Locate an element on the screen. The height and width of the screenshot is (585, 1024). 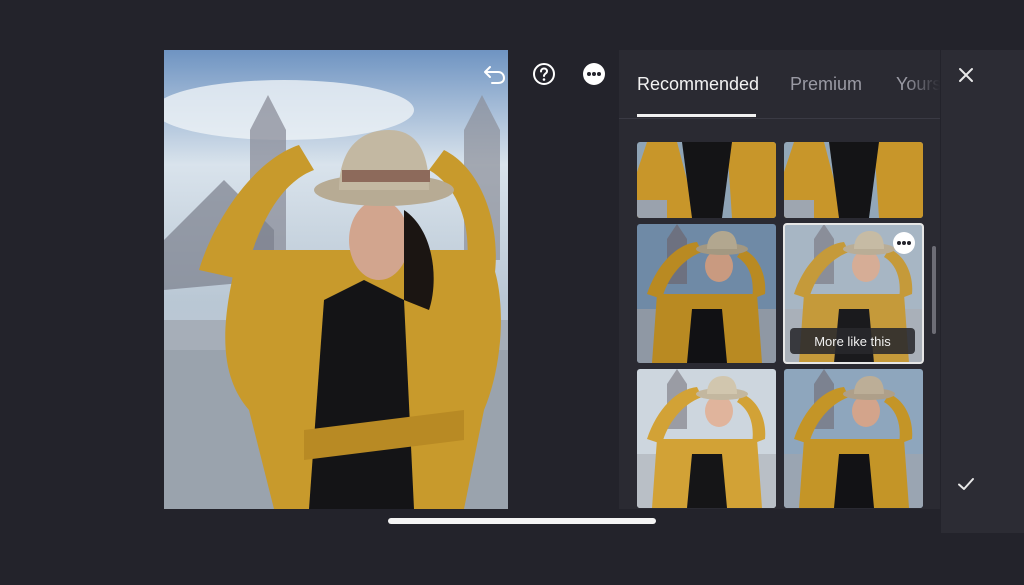
tab-fade is located at coordinates (922, 83).